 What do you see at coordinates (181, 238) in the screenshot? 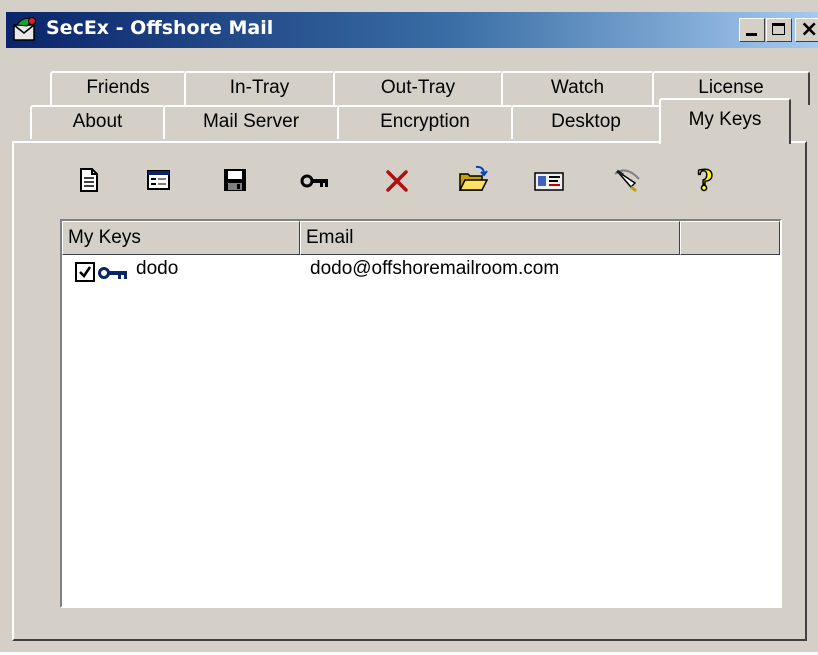
I see `column-header-my-keys: My Keys` at bounding box center [181, 238].